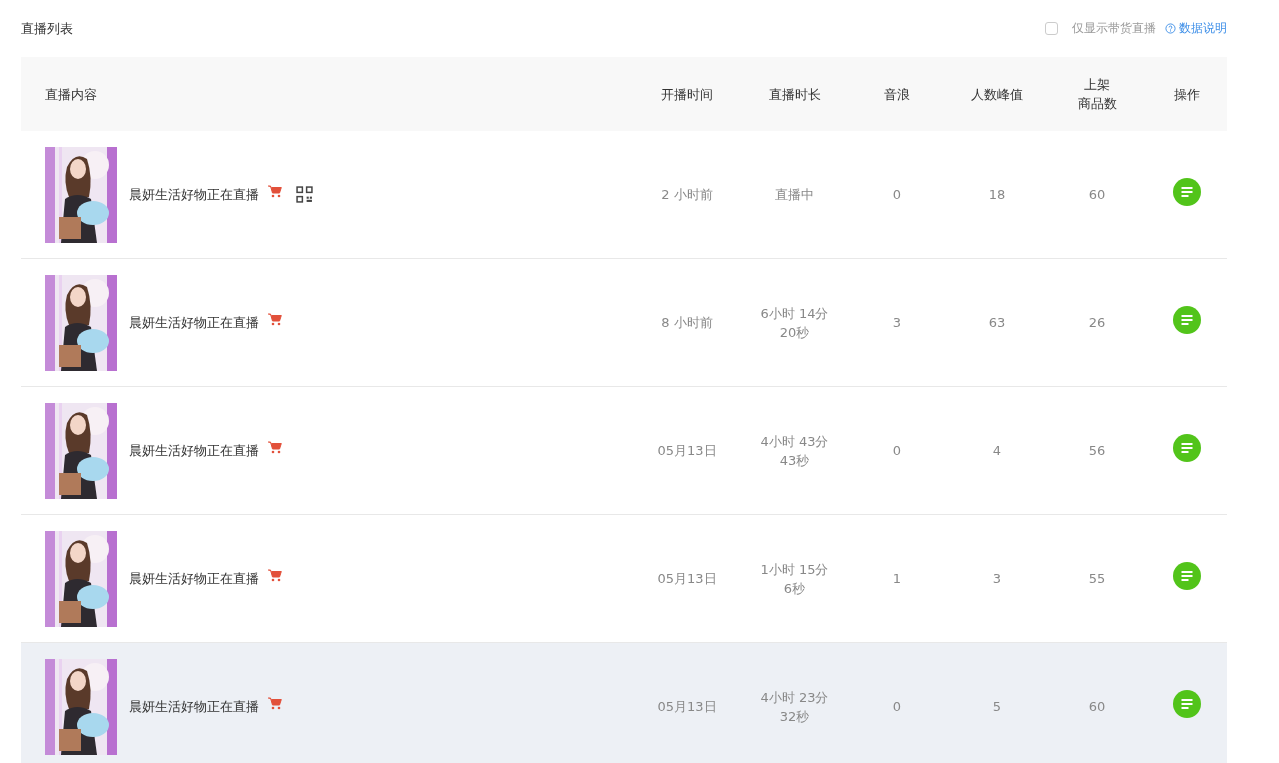 The width and height of the screenshot is (1279, 763). What do you see at coordinates (687, 195) in the screenshot?
I see `table-cell-text: 2 小时前` at bounding box center [687, 195].